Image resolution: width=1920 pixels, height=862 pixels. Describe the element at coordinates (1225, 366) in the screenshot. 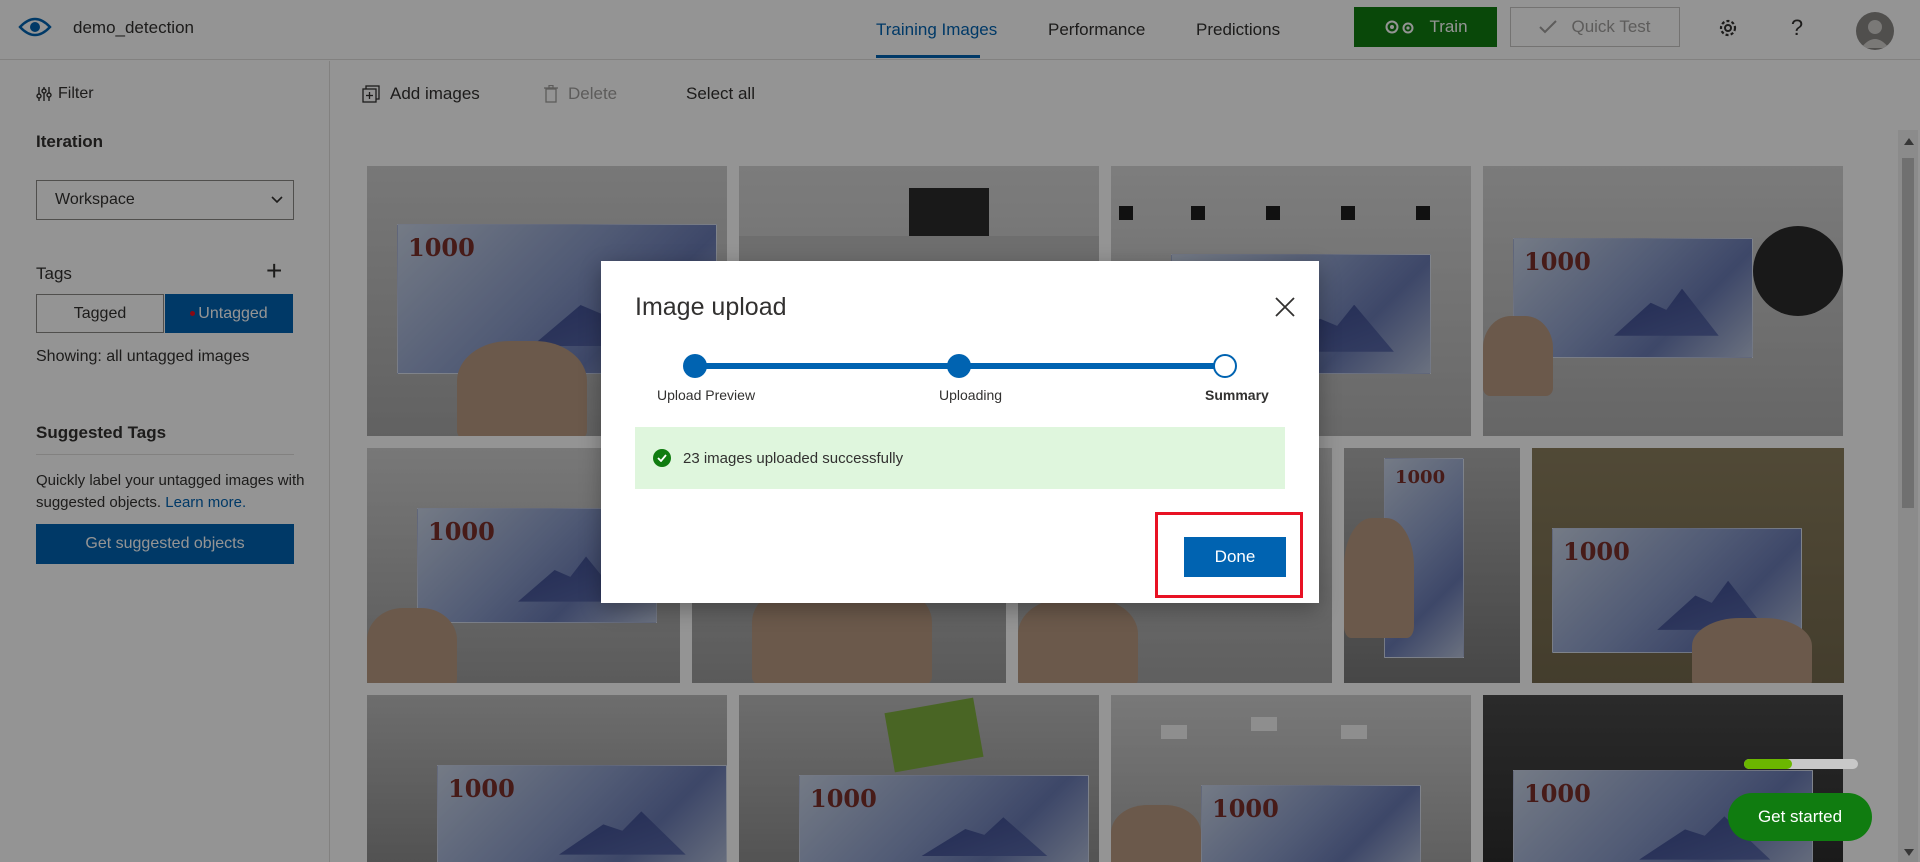

I see `step-dot-summary` at that location.